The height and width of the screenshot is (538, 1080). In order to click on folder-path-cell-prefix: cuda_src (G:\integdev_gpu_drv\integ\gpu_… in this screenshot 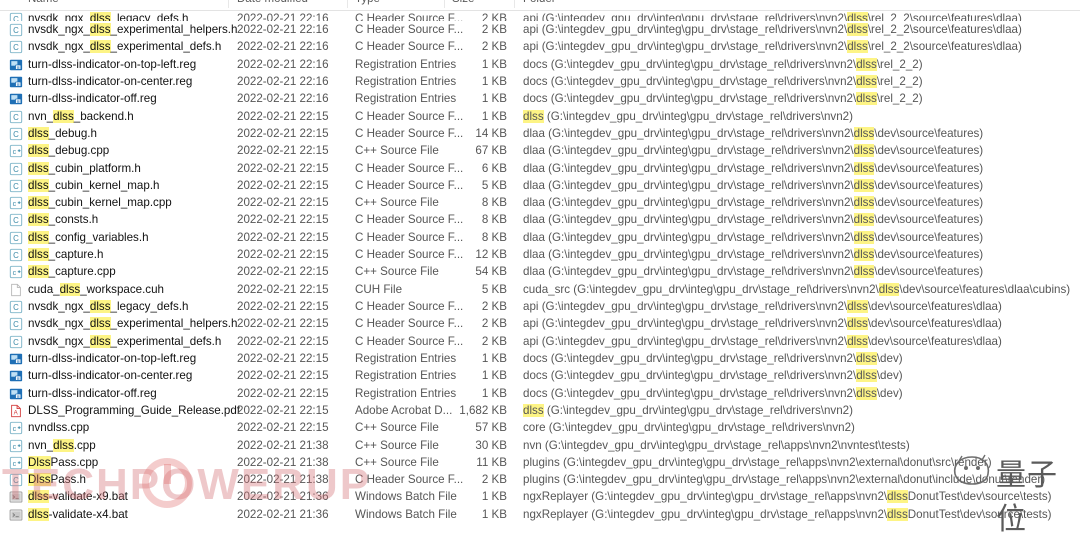, I will do `click(701, 289)`.